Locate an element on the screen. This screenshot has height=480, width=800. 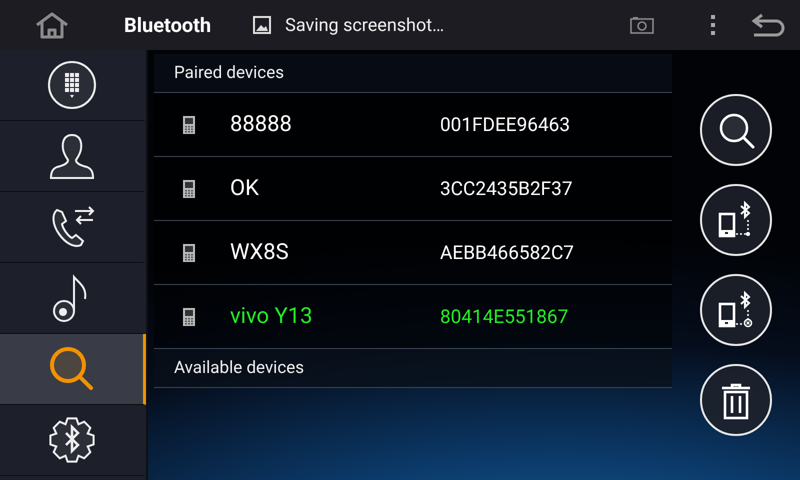
device-name: vivo Y13 is located at coordinates (272, 316).